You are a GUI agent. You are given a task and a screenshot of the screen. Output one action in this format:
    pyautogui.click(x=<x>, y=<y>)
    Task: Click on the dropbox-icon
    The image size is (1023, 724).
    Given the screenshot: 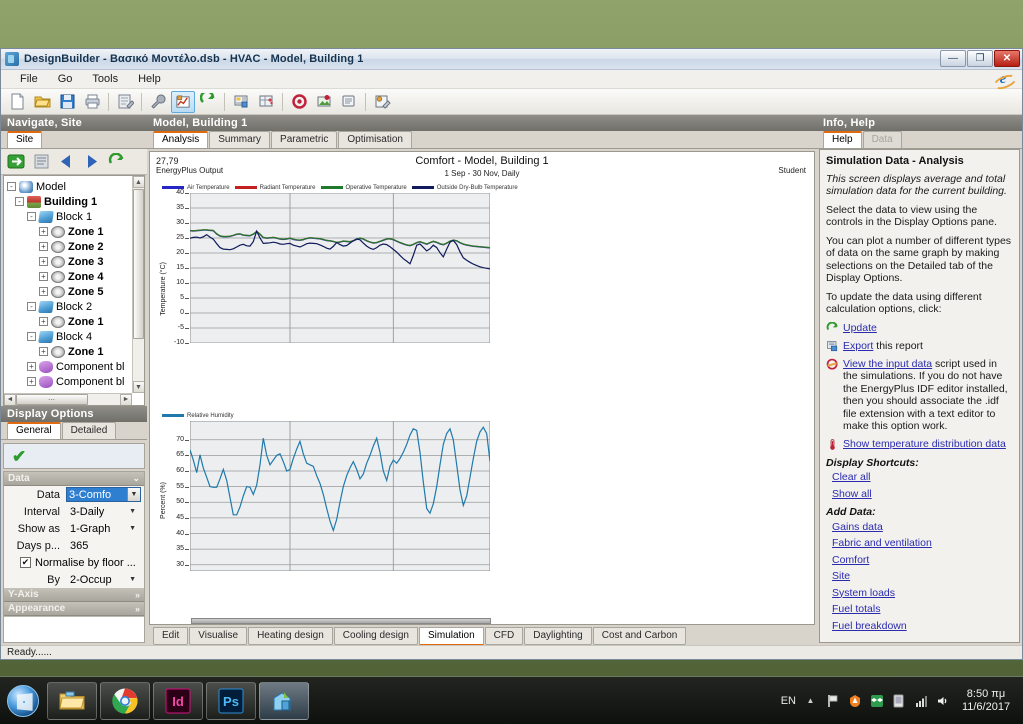 What is the action you would take?
    pyautogui.click(x=876, y=700)
    